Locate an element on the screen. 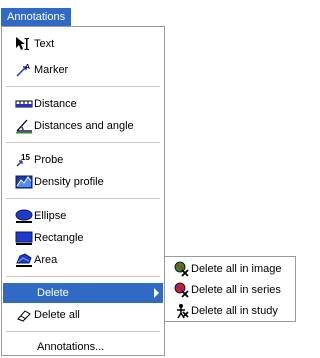  area-icon is located at coordinates (24, 260).